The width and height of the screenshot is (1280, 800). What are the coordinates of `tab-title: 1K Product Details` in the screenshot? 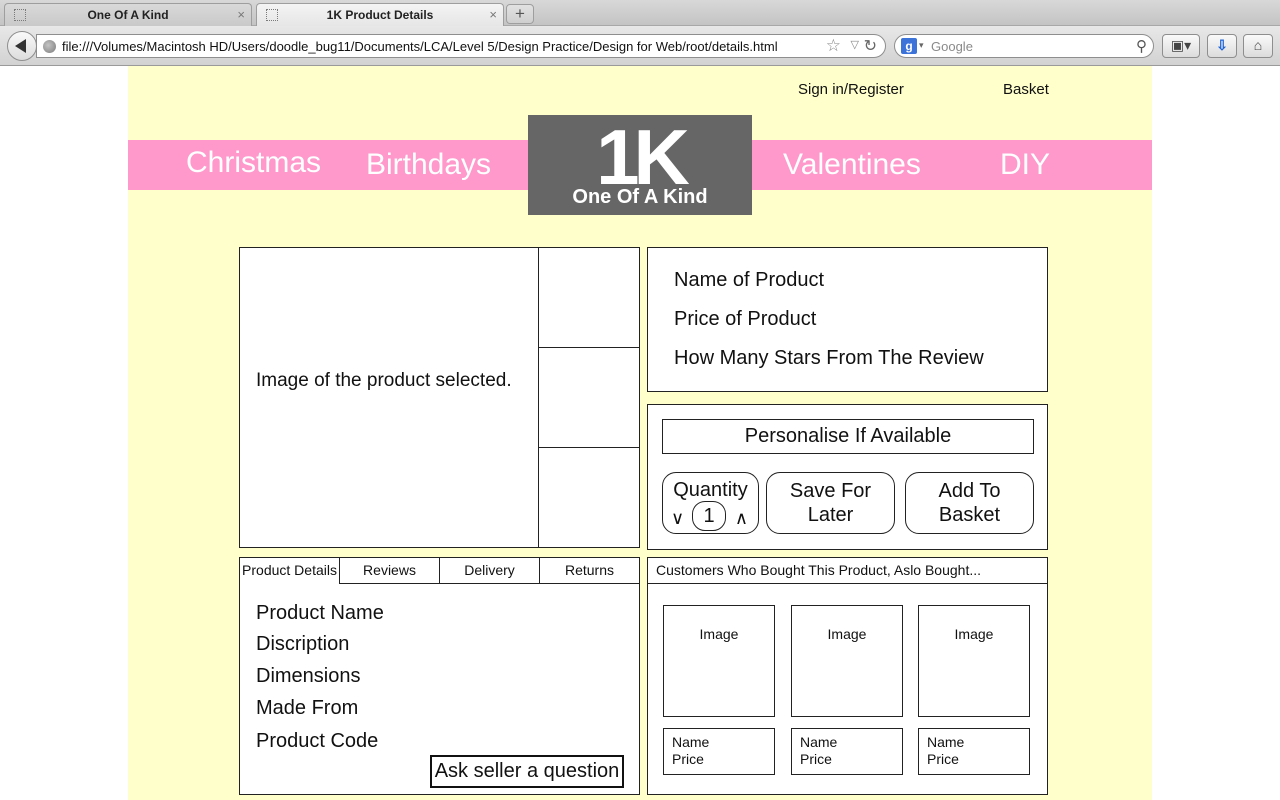 It's located at (380, 15).